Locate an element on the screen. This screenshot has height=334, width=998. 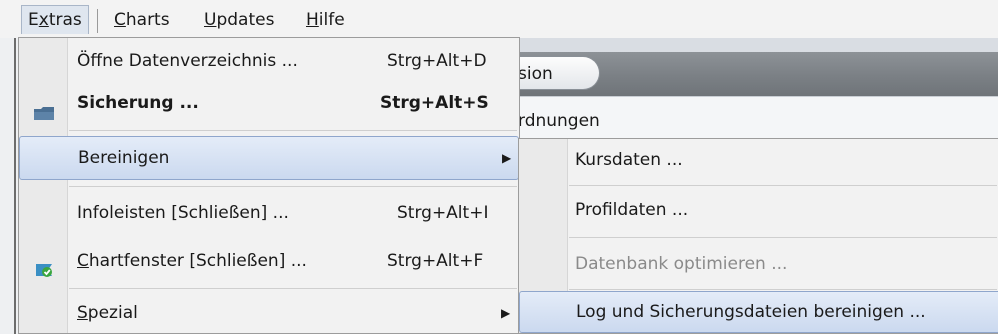
panel-header-label: rdnungen is located at coordinates (559, 121).